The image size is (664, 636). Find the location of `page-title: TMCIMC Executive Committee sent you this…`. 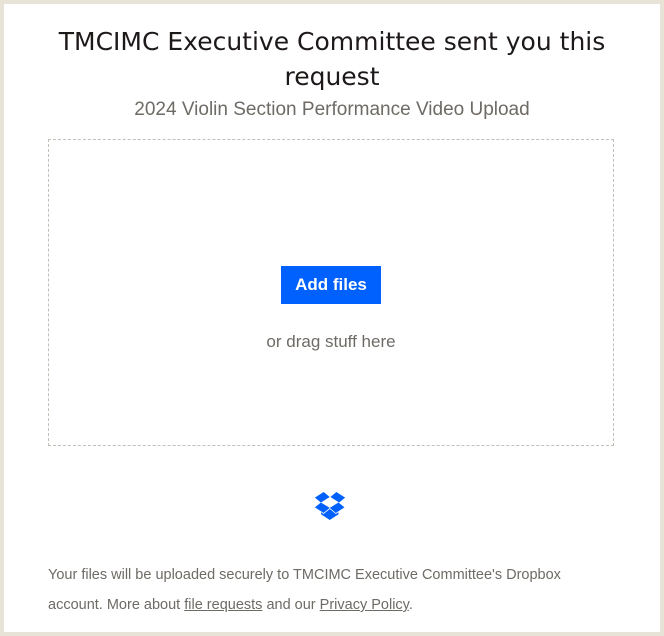

page-title: TMCIMC Executive Committee sent you this… is located at coordinates (332, 59).